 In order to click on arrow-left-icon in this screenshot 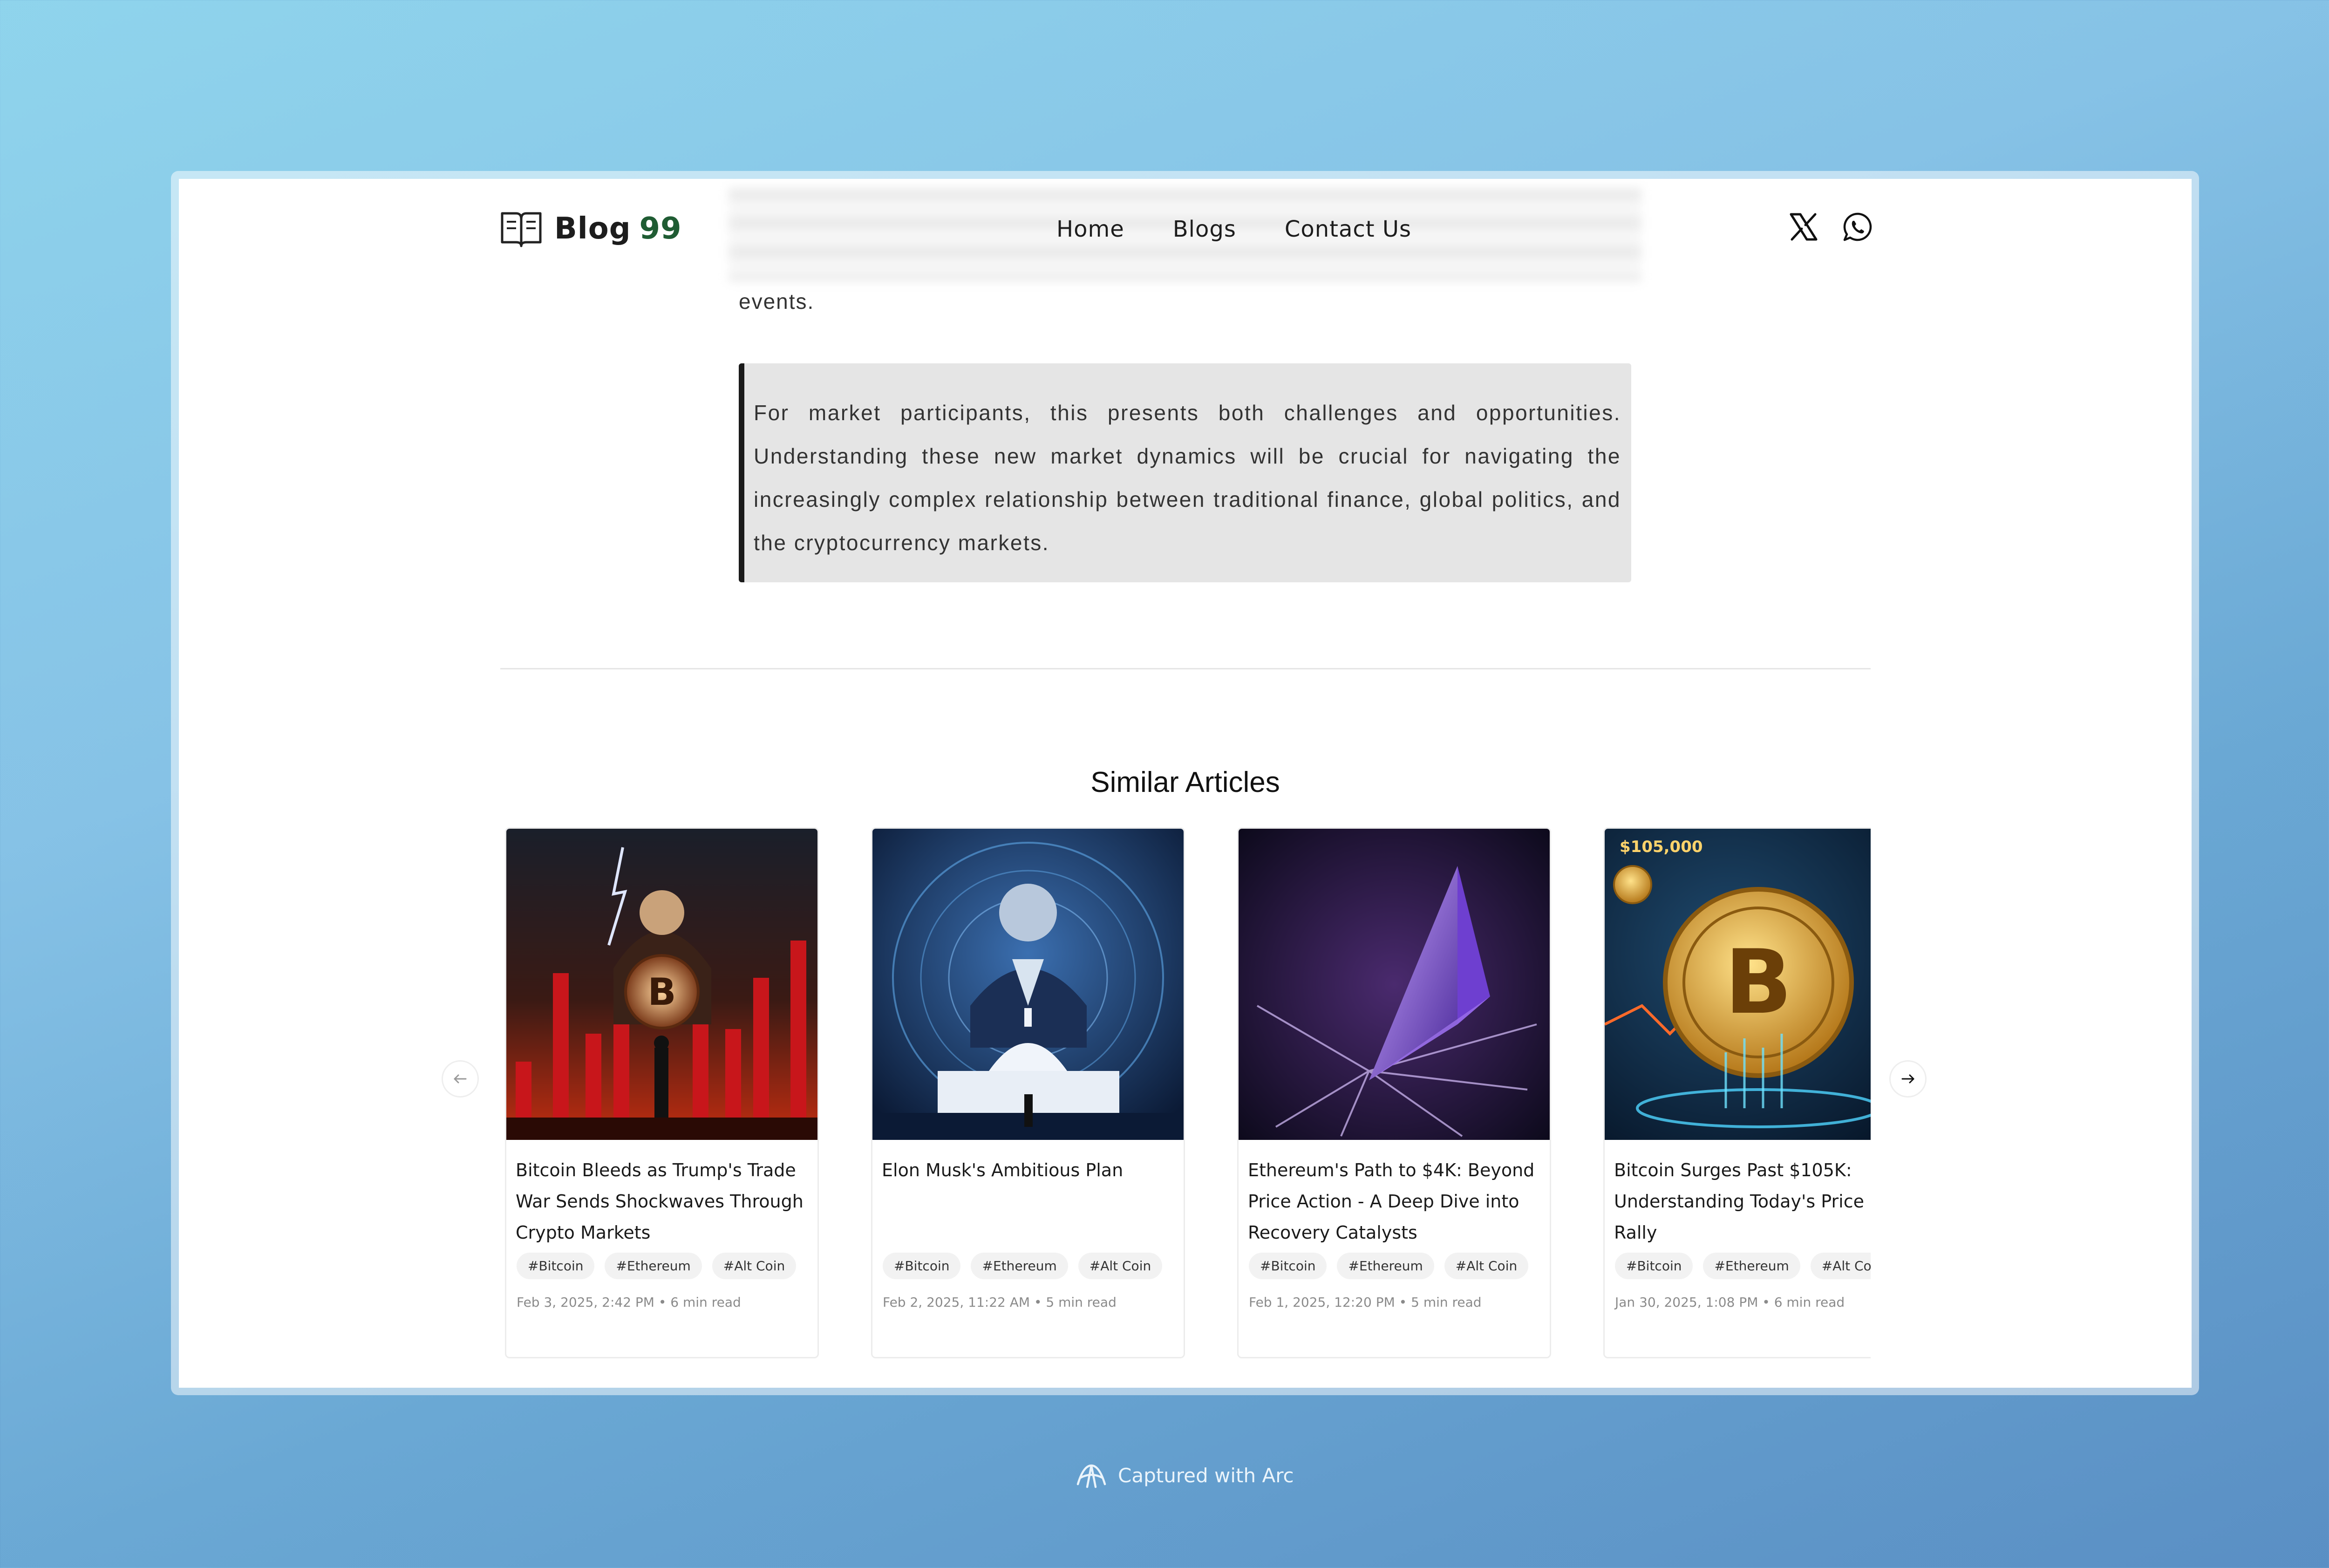, I will do `click(460, 1079)`.